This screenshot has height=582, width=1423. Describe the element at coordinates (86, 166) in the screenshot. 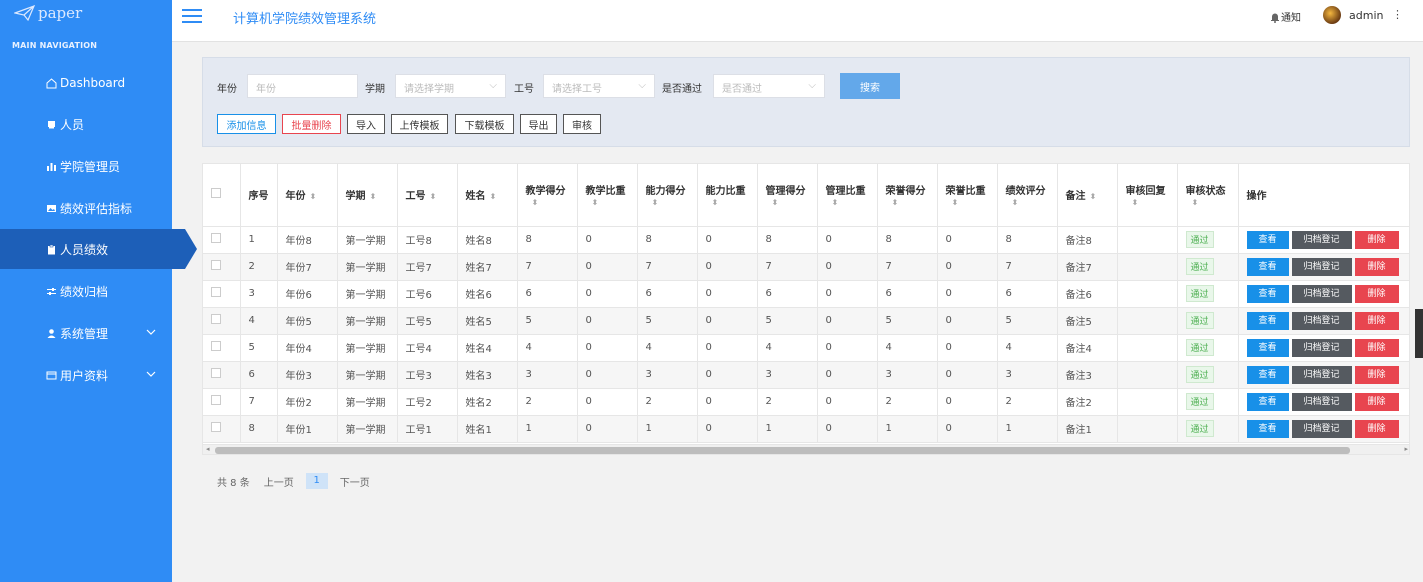

I see `sidebar-item-college-admin: 学院管理员` at that location.